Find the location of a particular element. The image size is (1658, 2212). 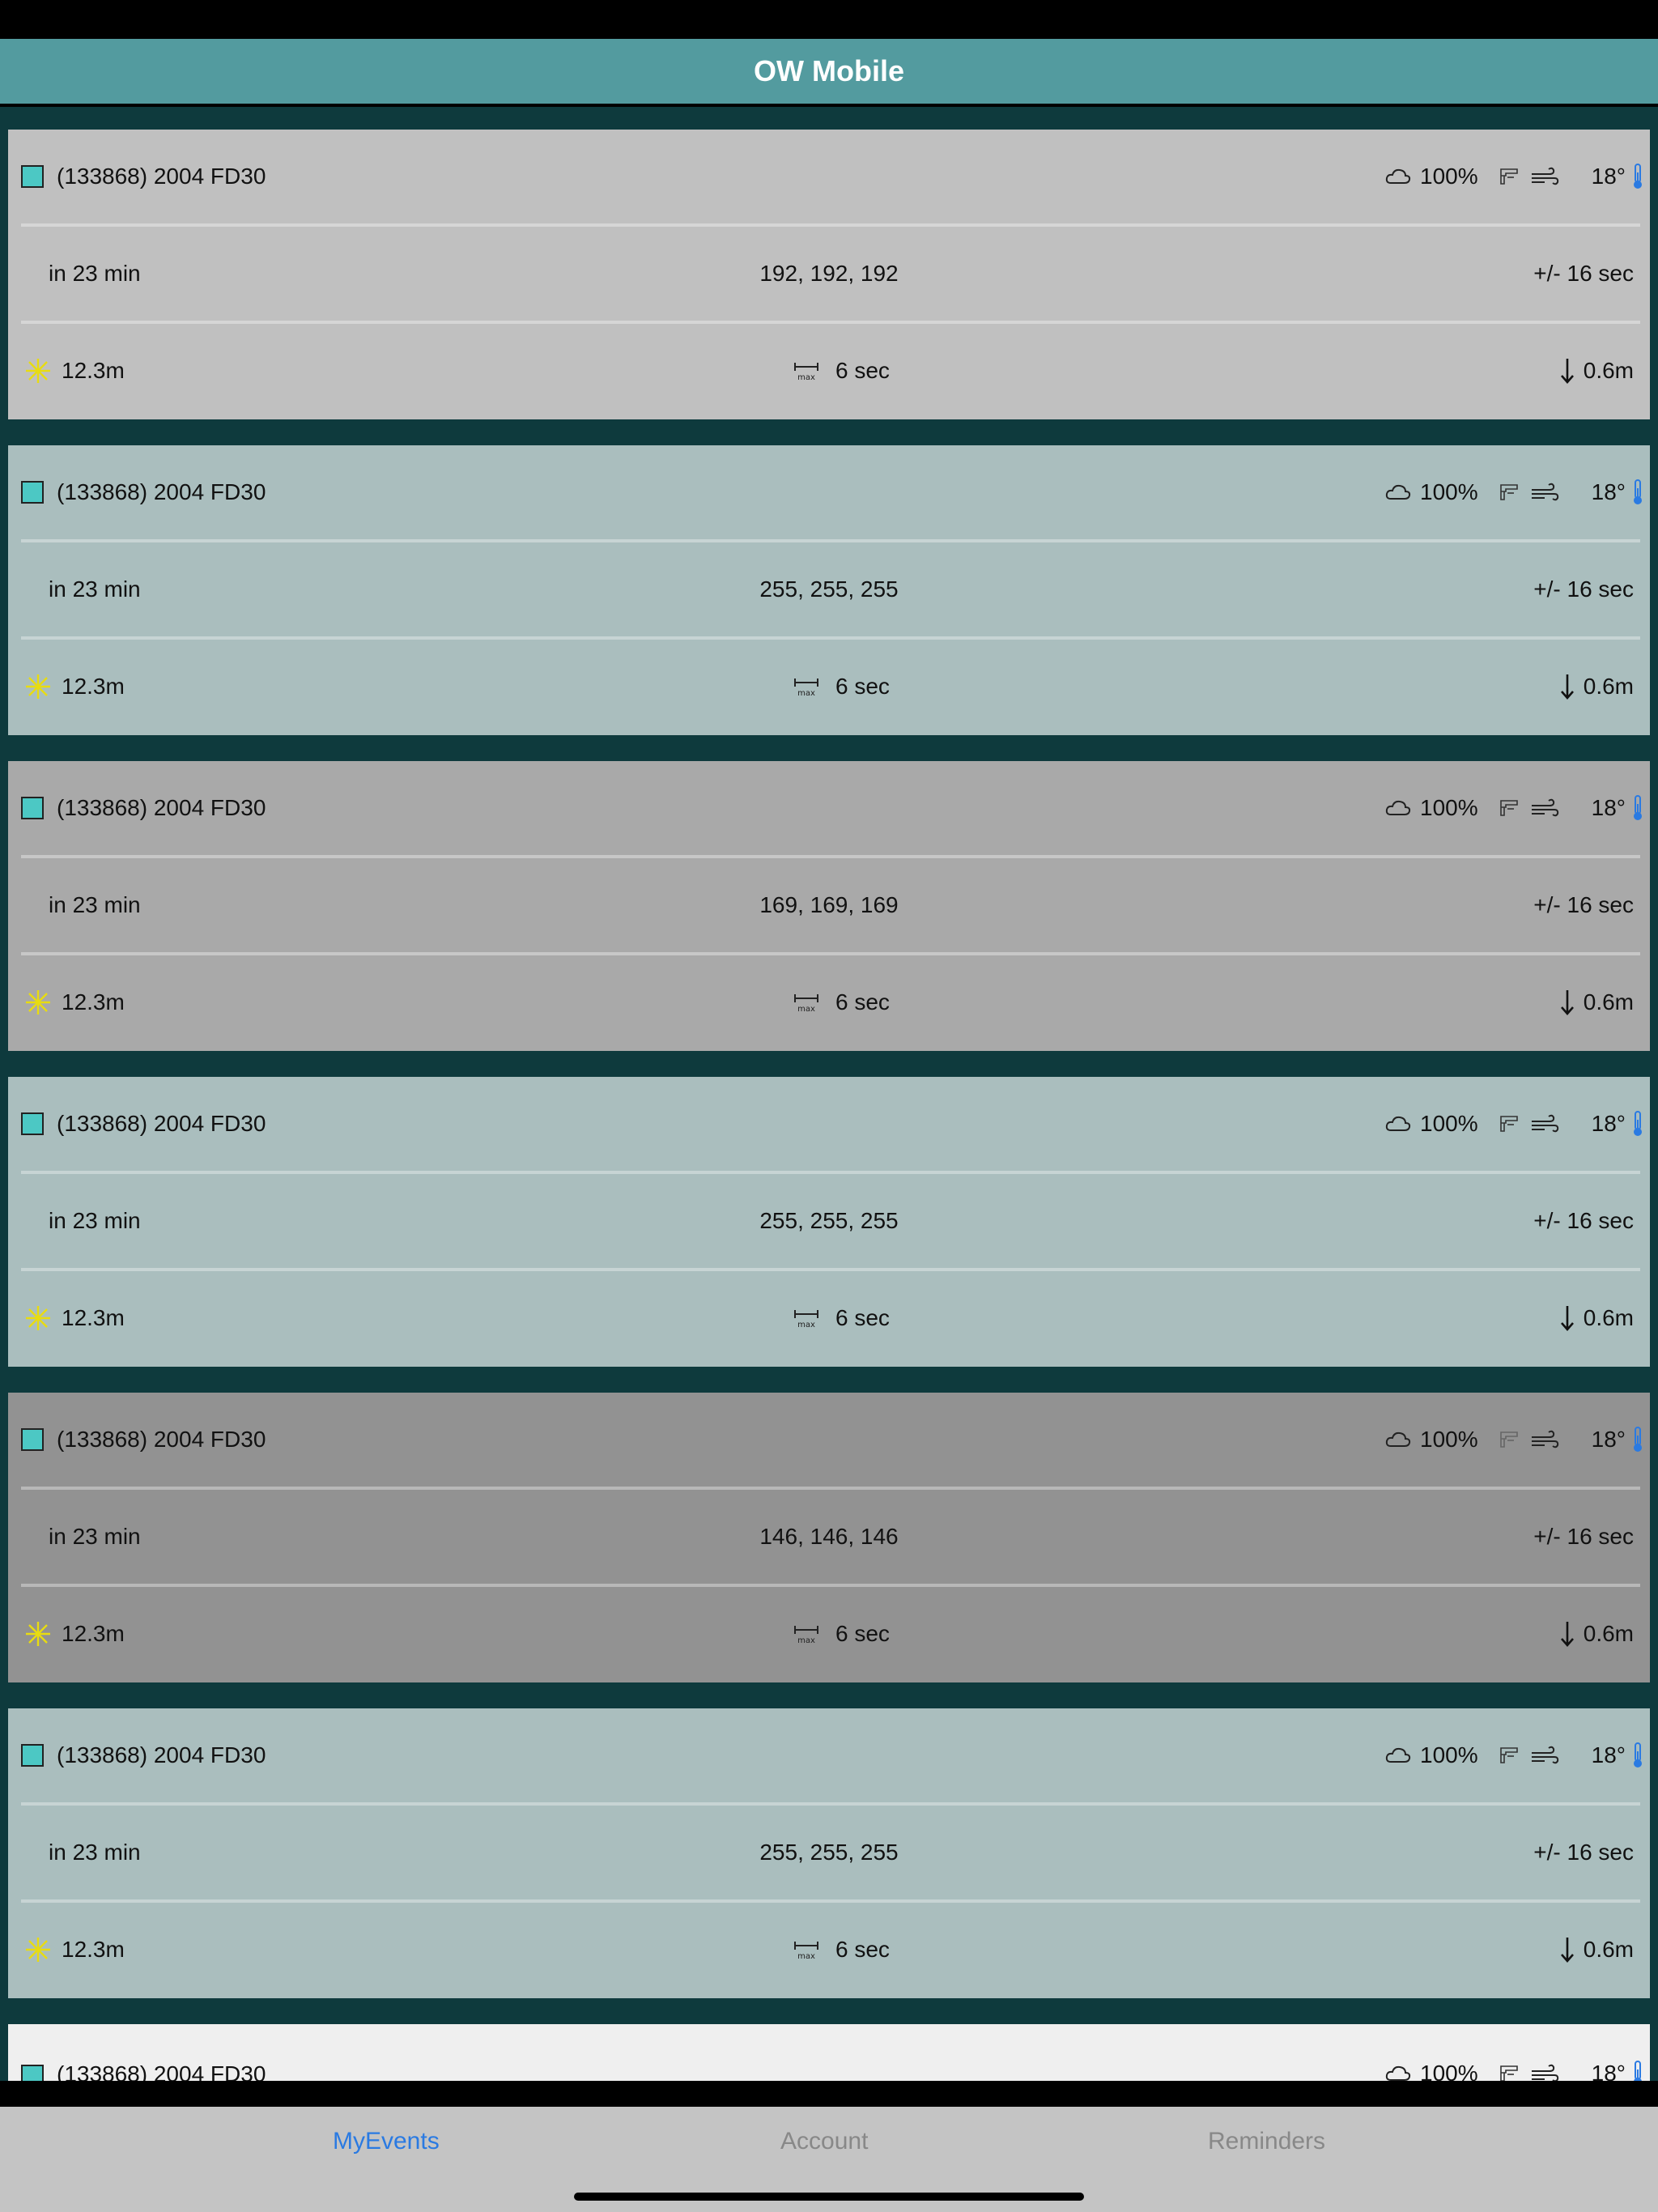

tab-reminders: Reminders is located at coordinates (1266, 2142).